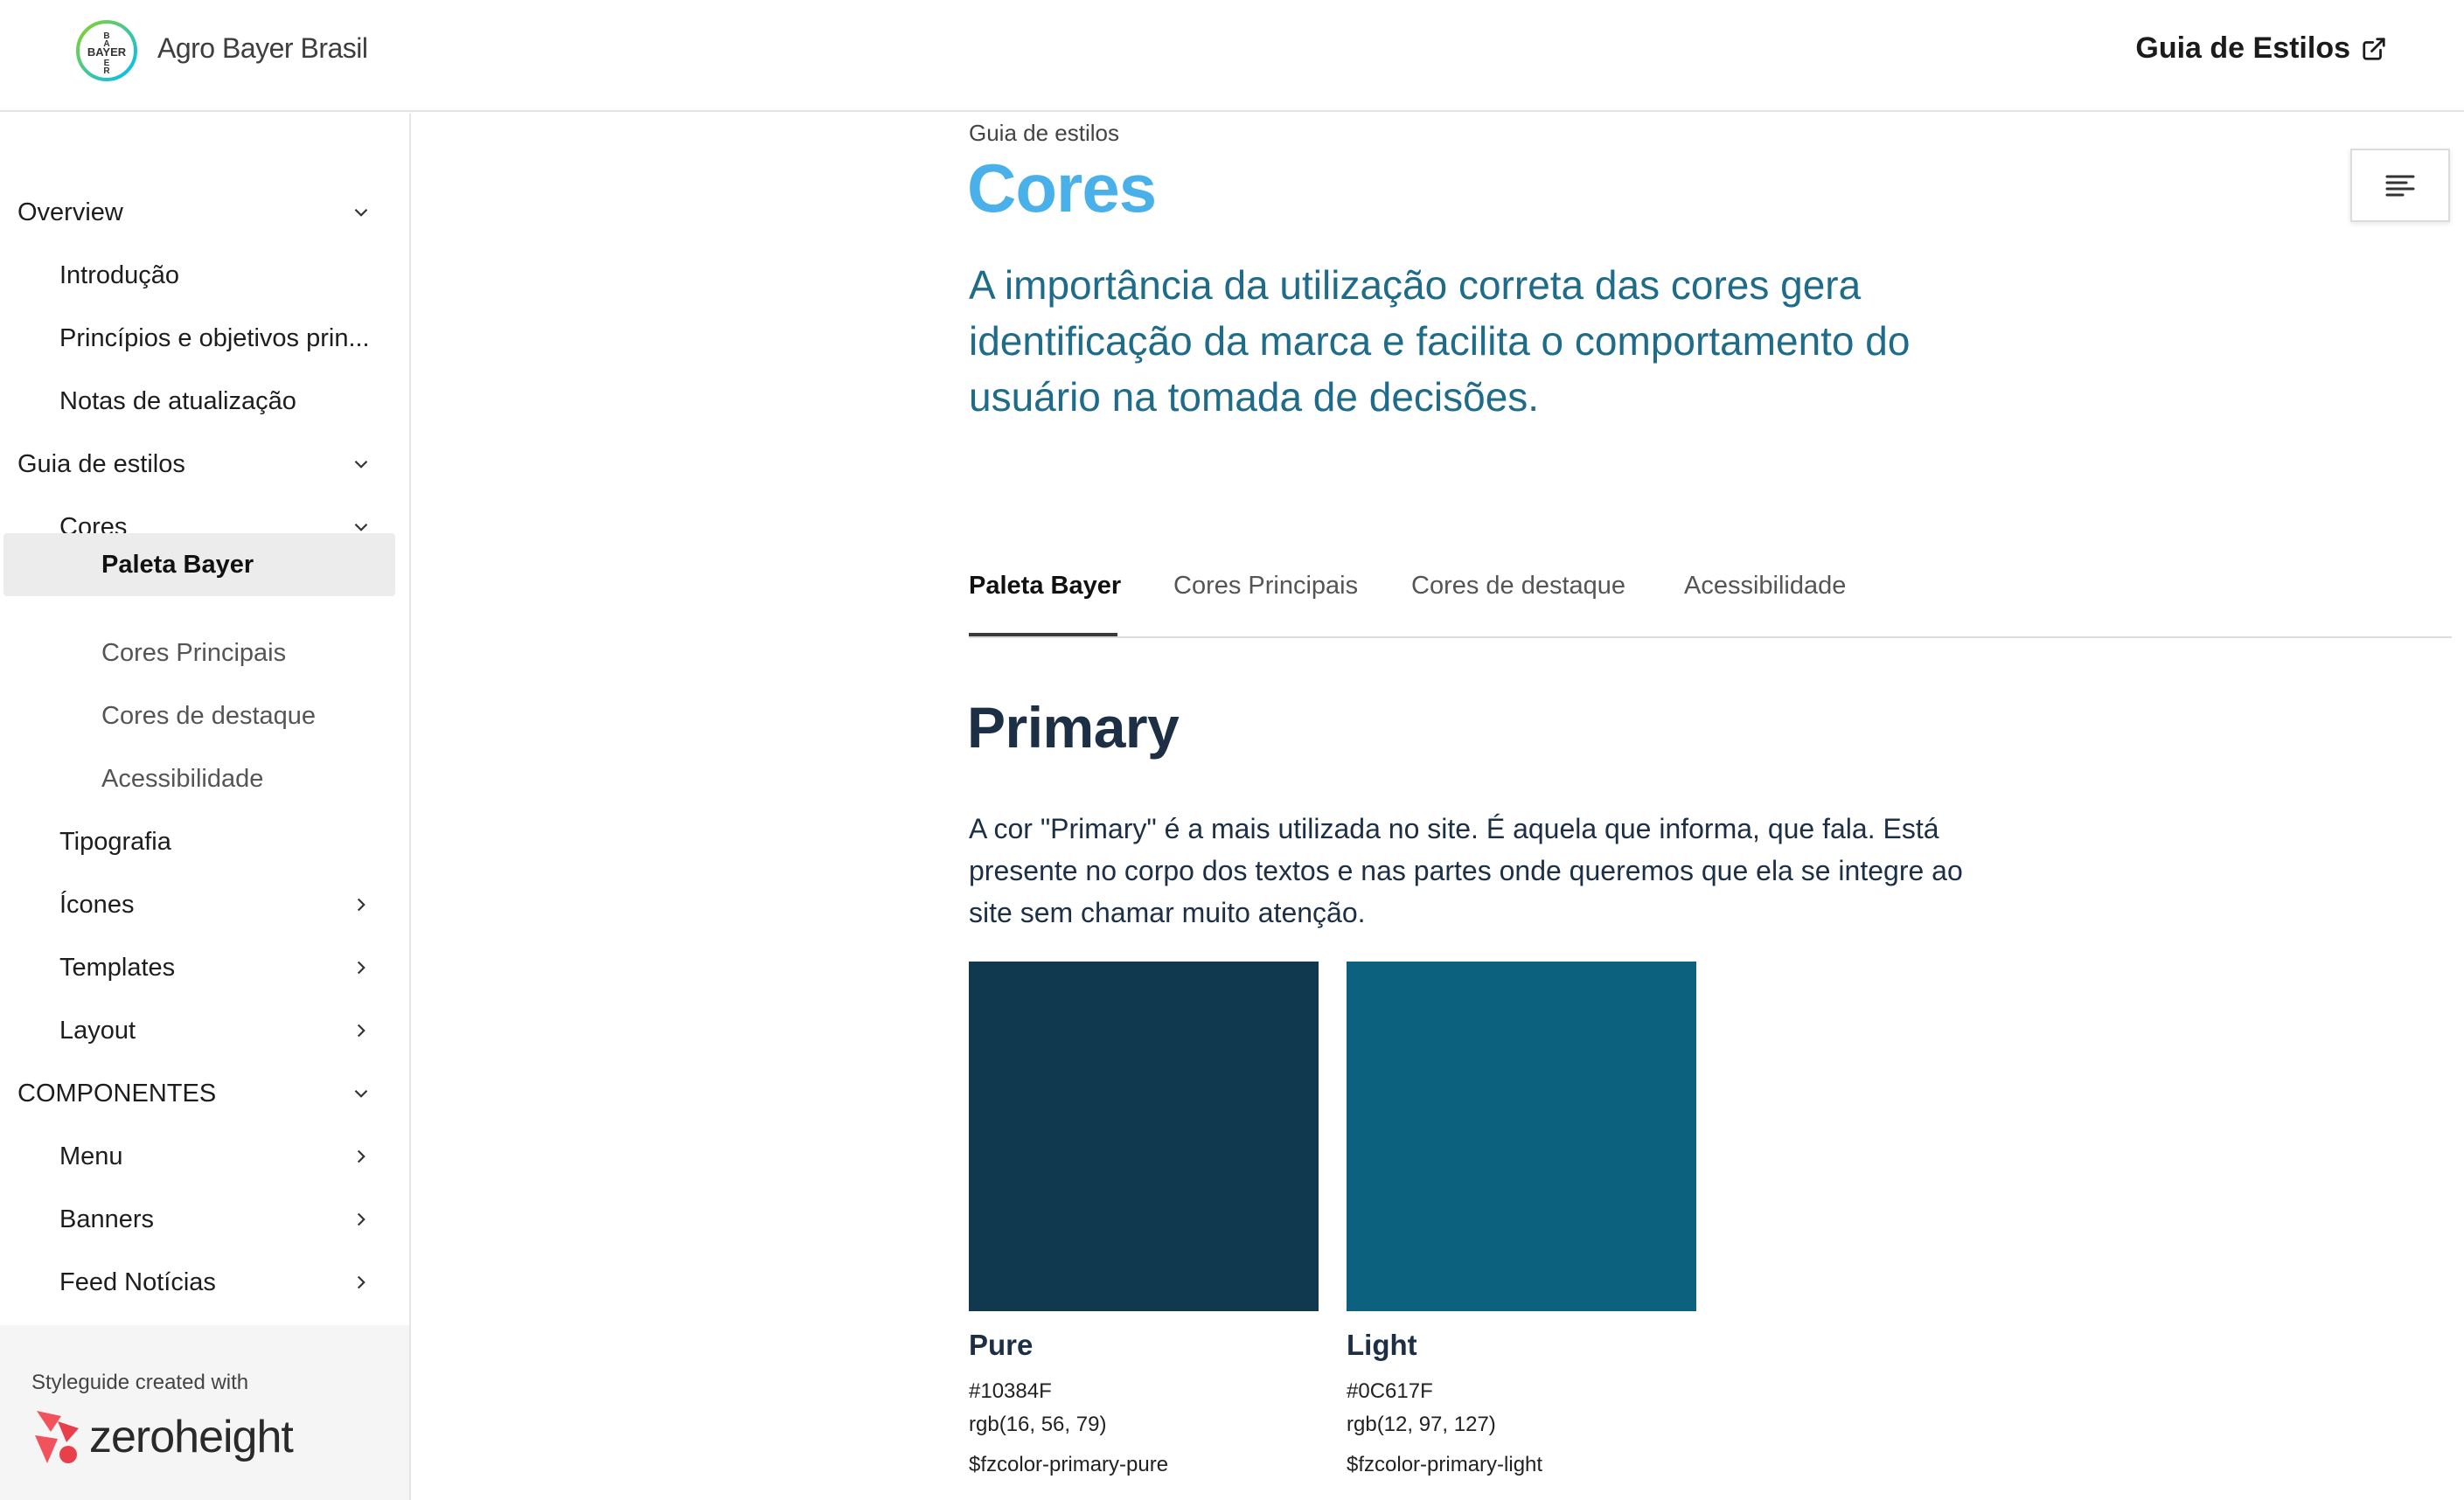 The width and height of the screenshot is (2464, 1500). I want to click on svg-text: R, so click(106, 71).